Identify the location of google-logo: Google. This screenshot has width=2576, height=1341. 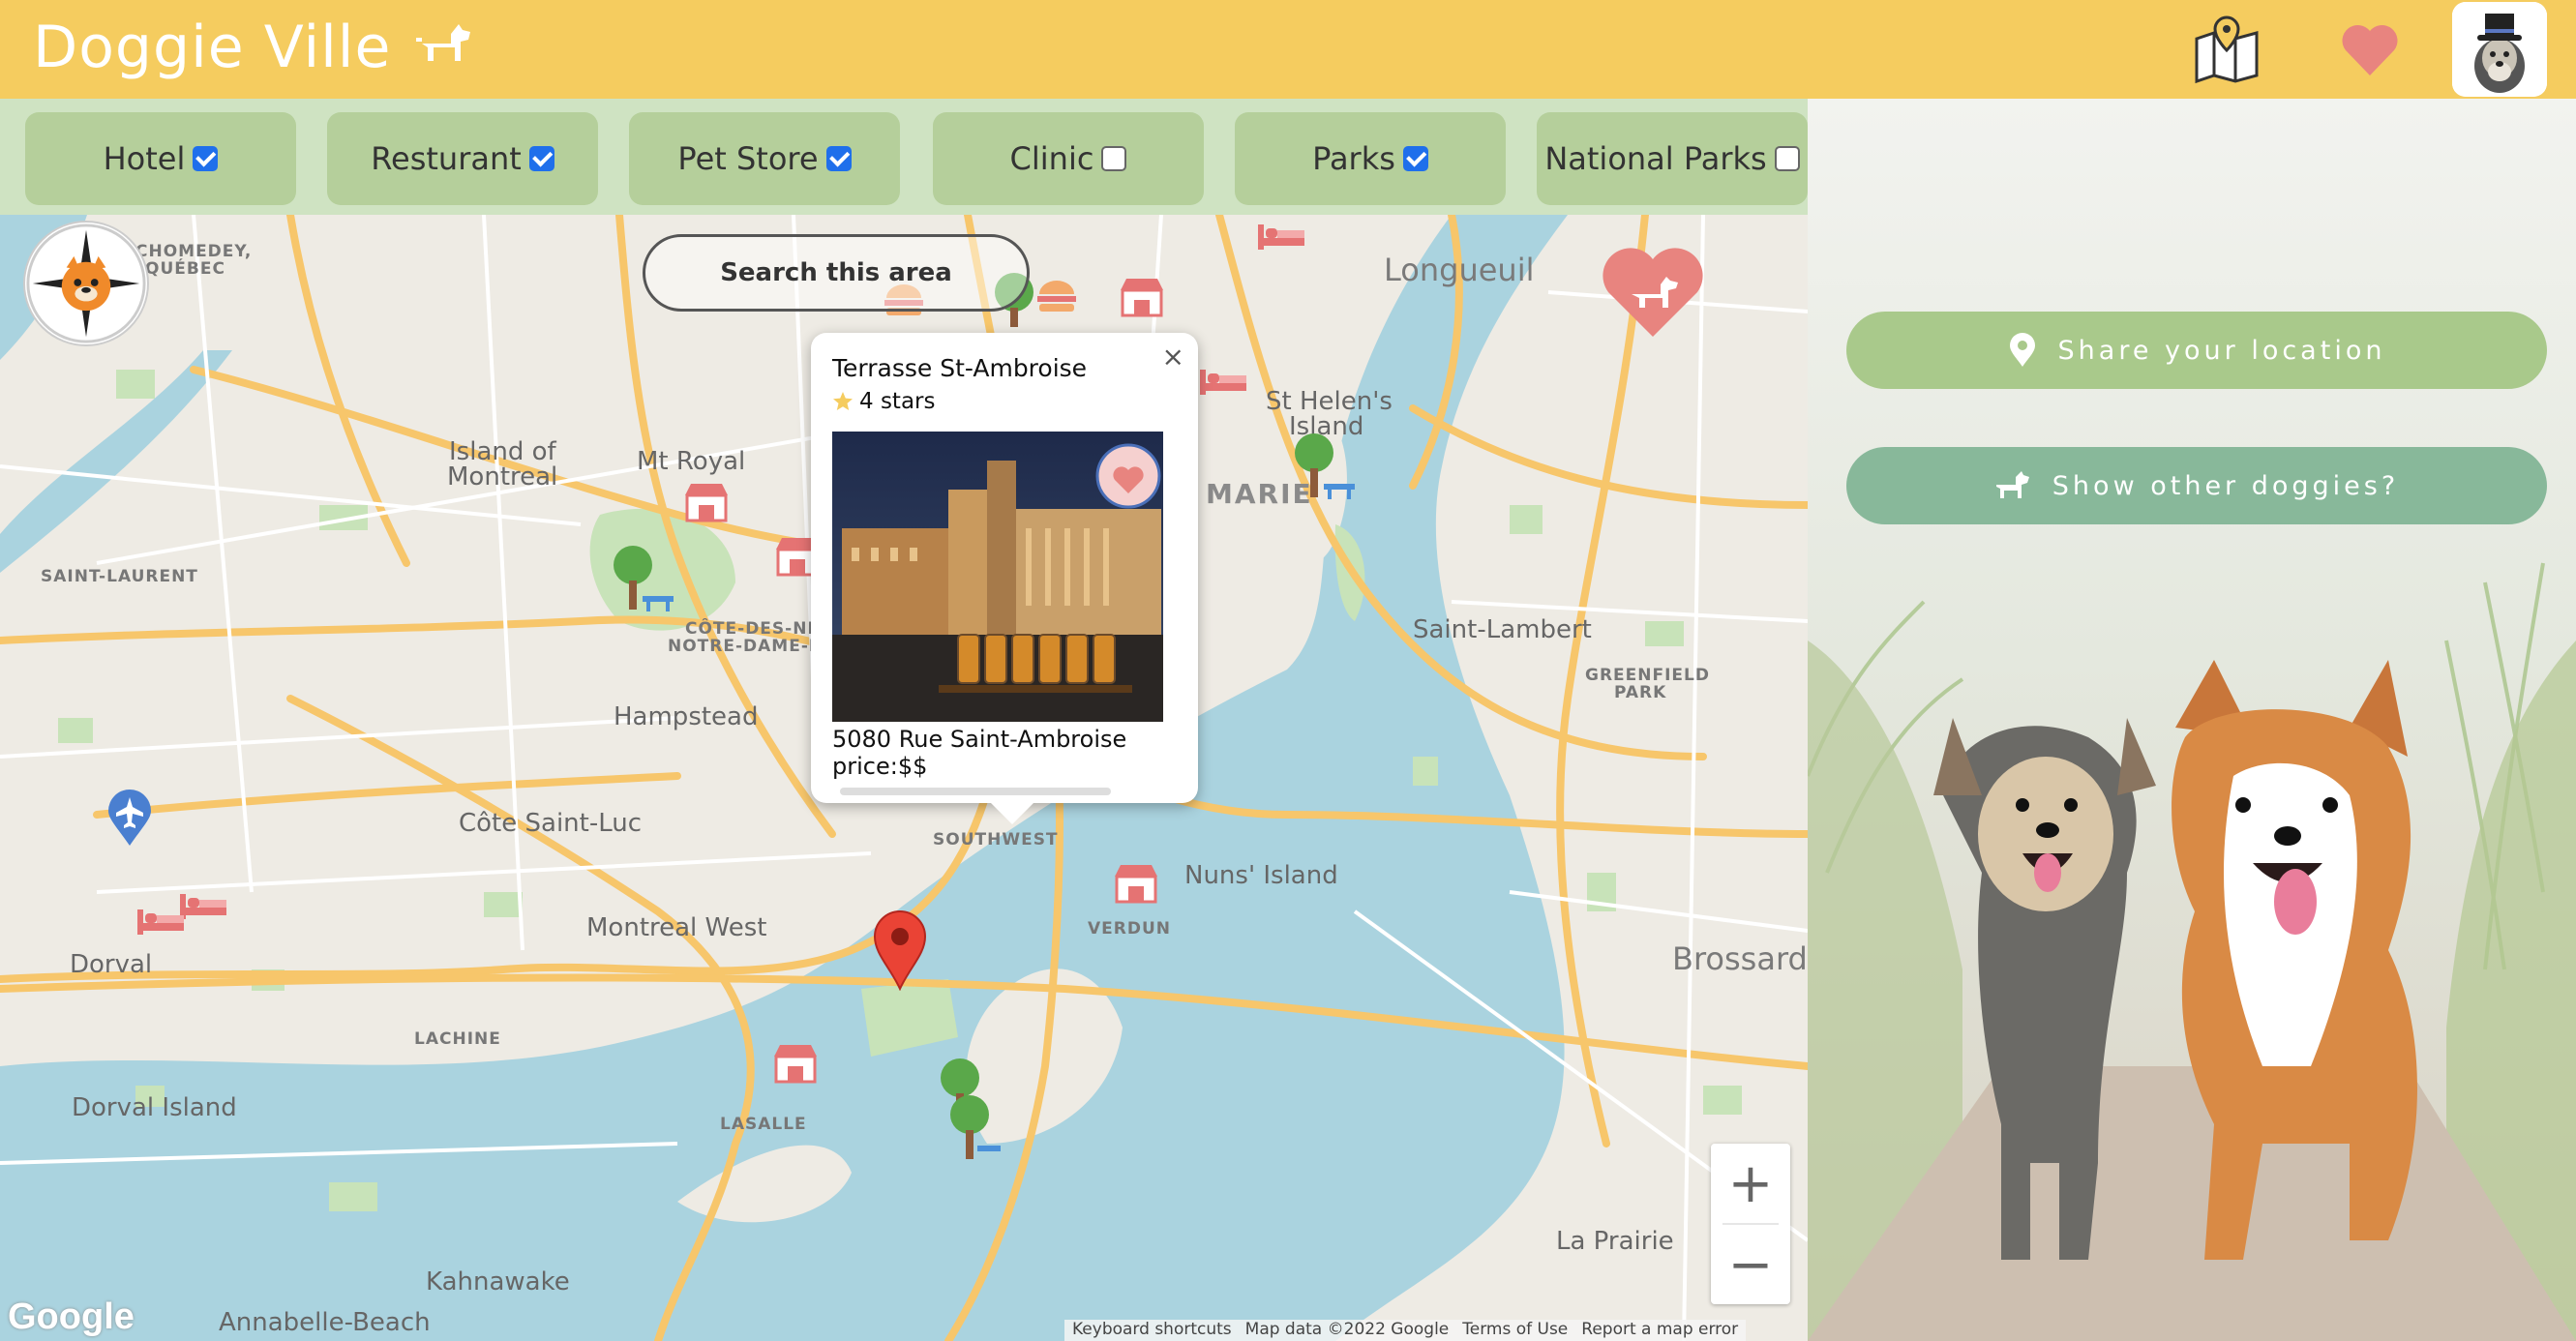
(71, 1317).